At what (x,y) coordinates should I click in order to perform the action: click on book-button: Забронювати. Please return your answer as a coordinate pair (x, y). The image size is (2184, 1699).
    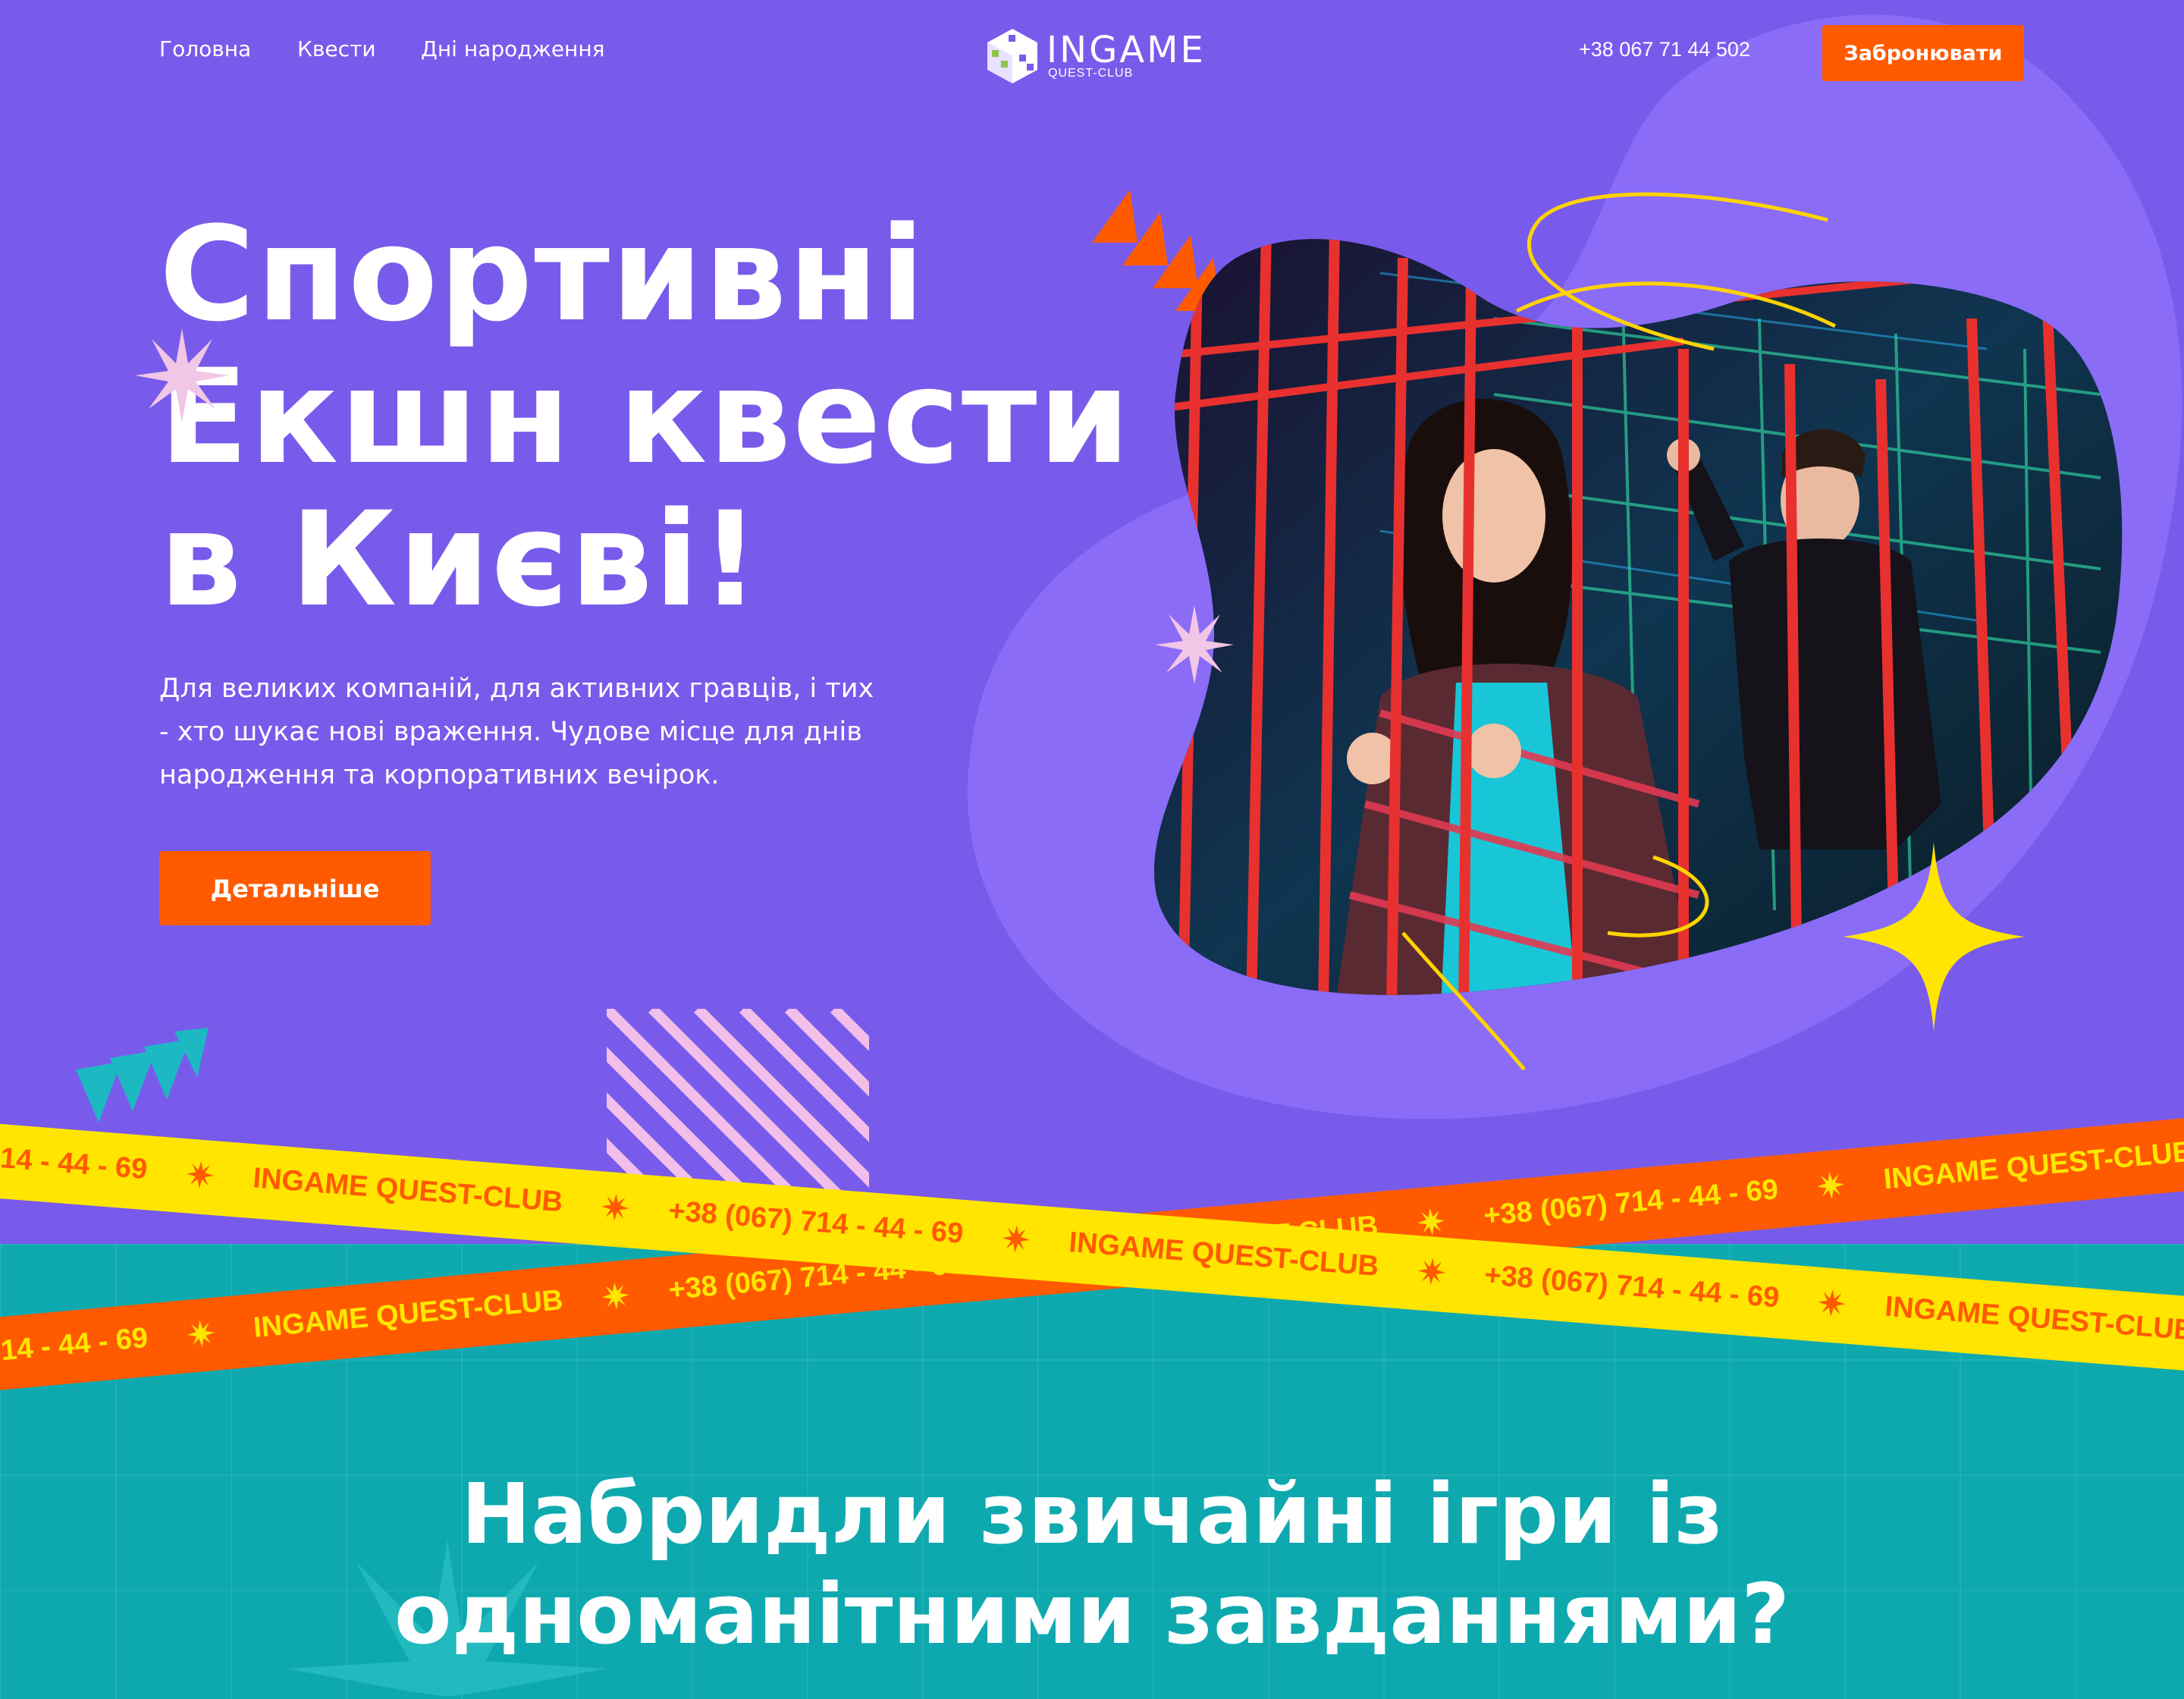
    Looking at the image, I should click on (1923, 53).